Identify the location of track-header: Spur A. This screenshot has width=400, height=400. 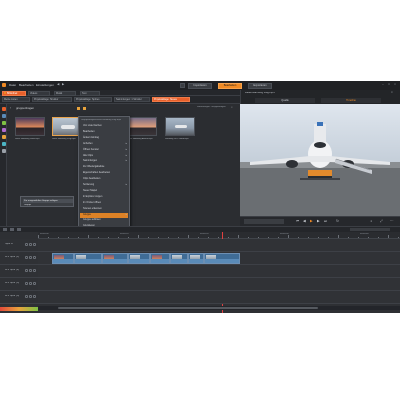
(19, 245).